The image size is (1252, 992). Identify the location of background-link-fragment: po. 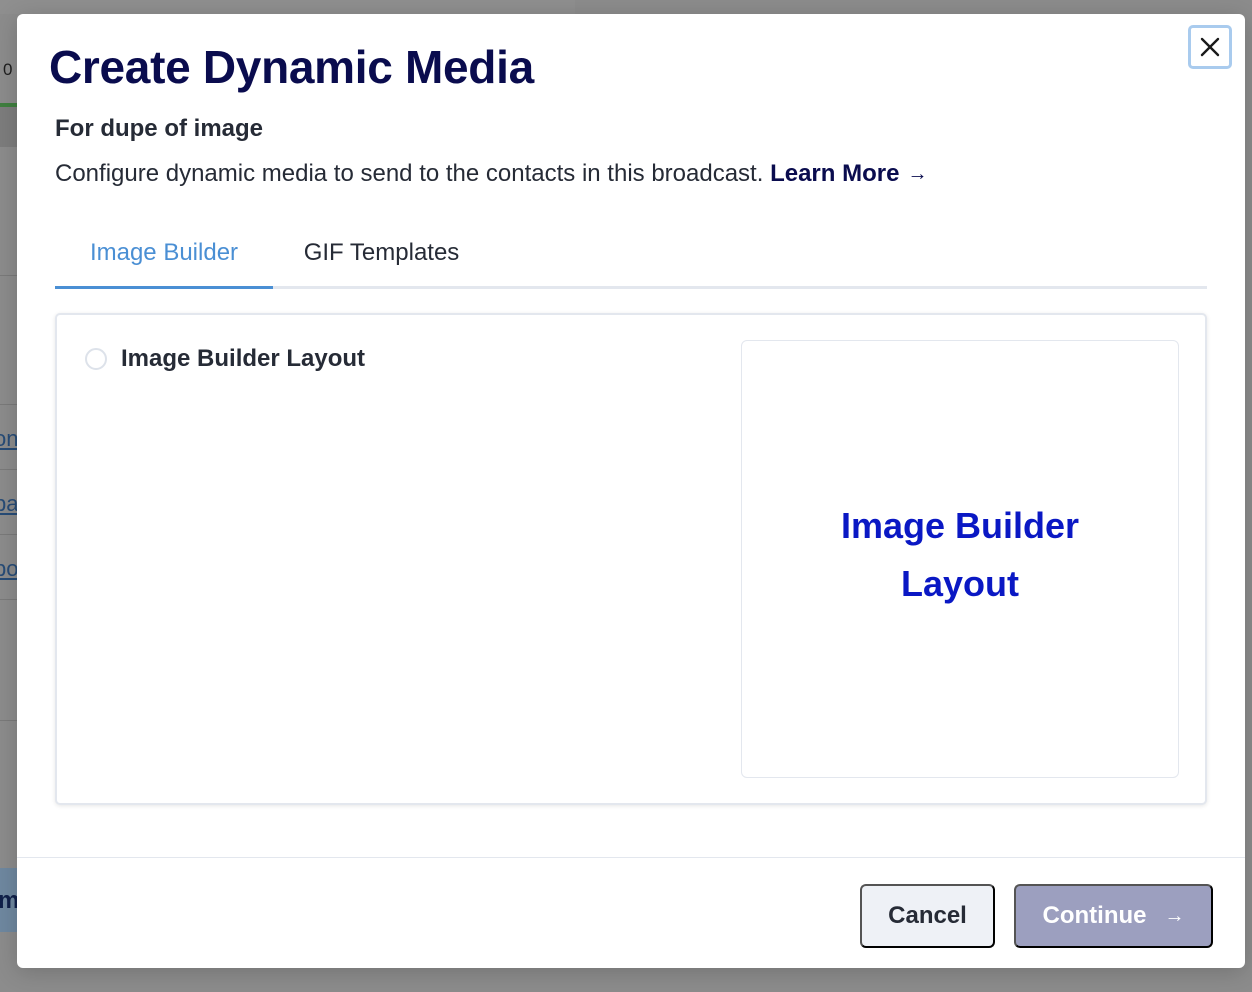
(9, 568).